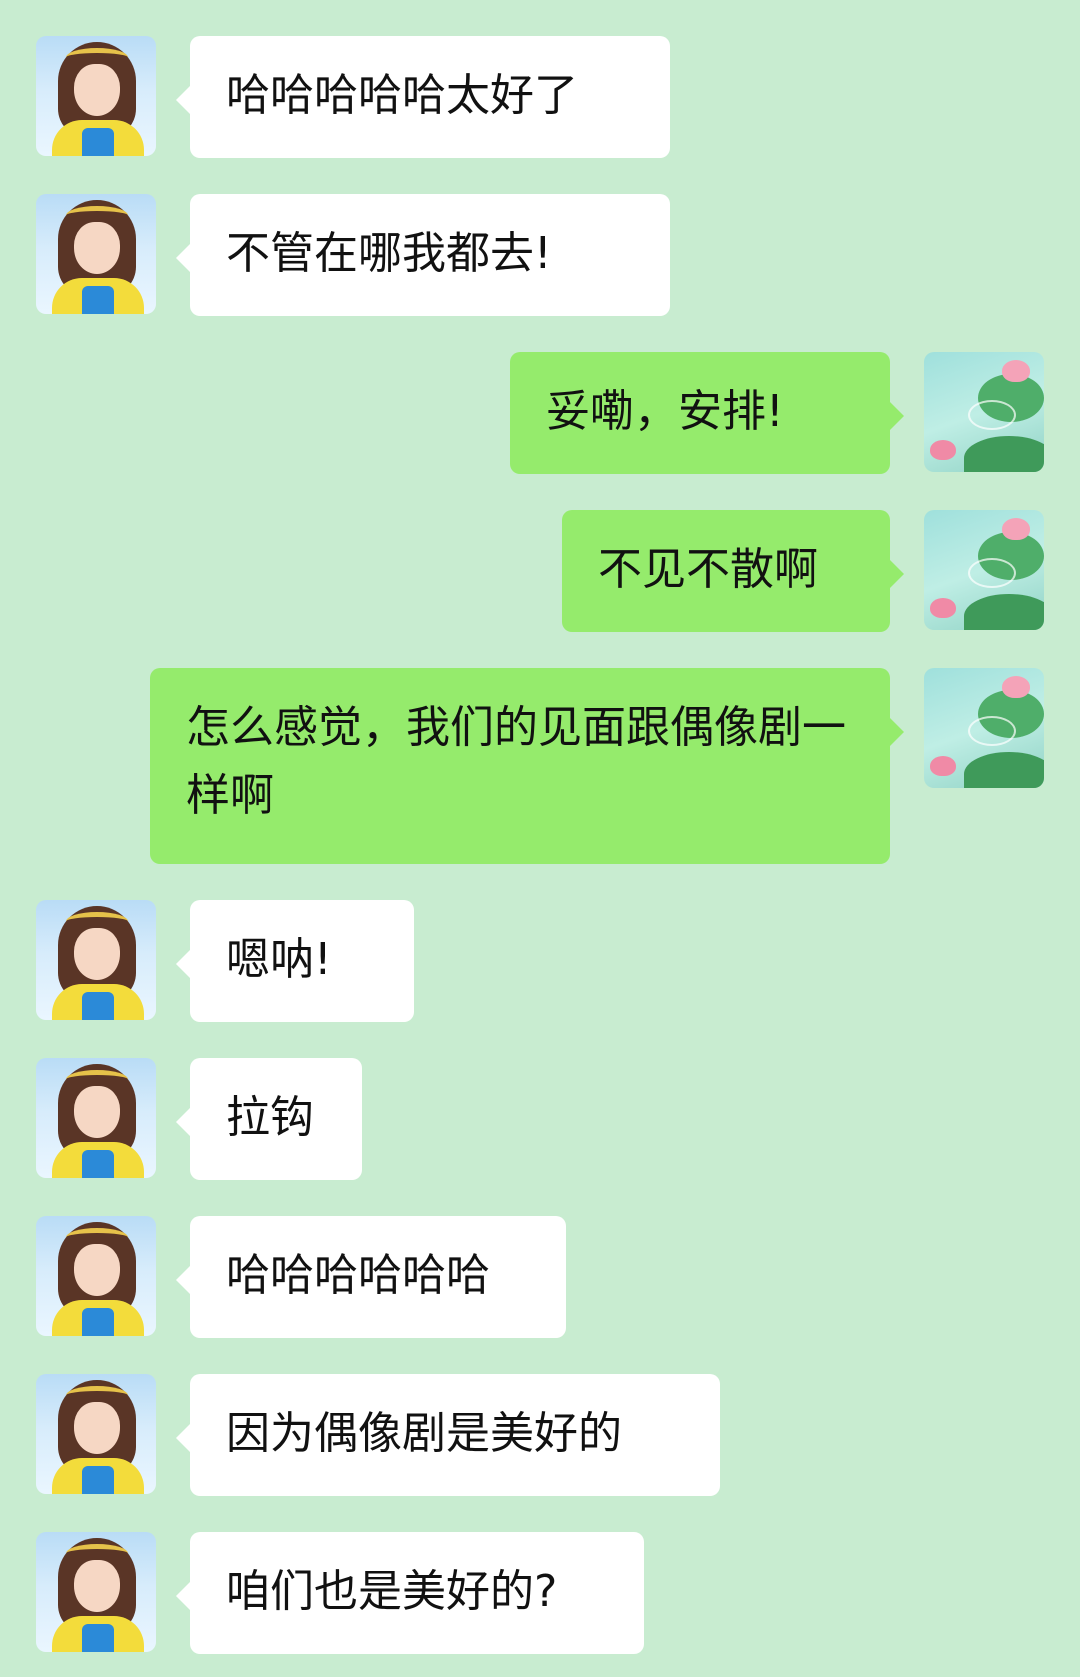 The height and width of the screenshot is (1677, 1080). I want to click on message-bubble: 不见不散啊, so click(733, 571).